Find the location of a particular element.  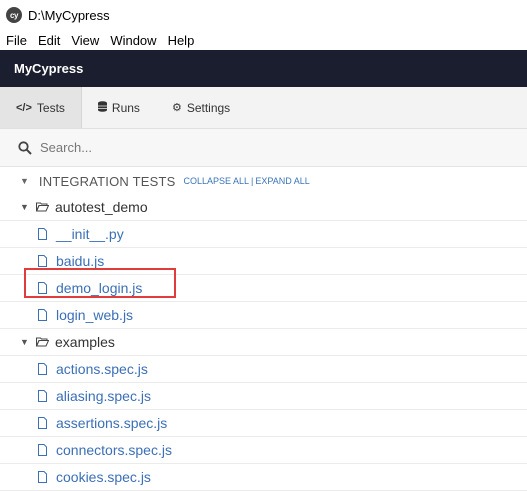

spec-file-row: __init__.py is located at coordinates (263, 234).